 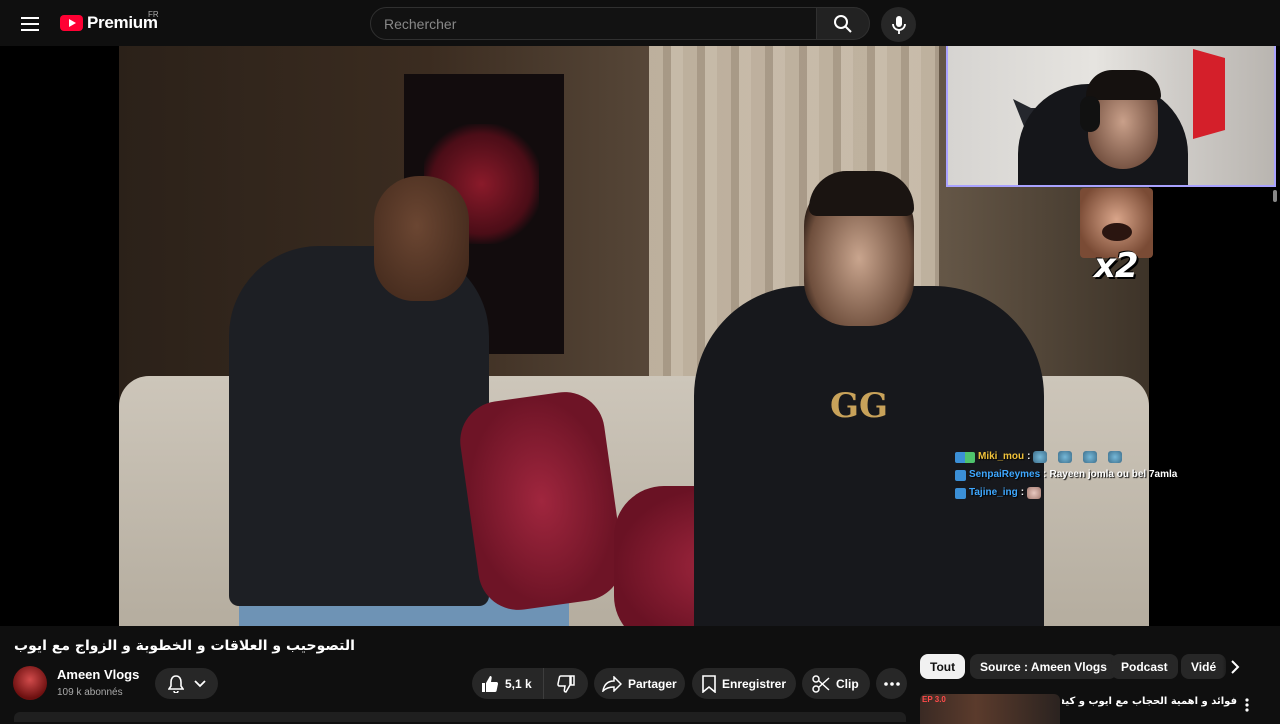 I want to click on bell-icon, so click(x=175, y=683).